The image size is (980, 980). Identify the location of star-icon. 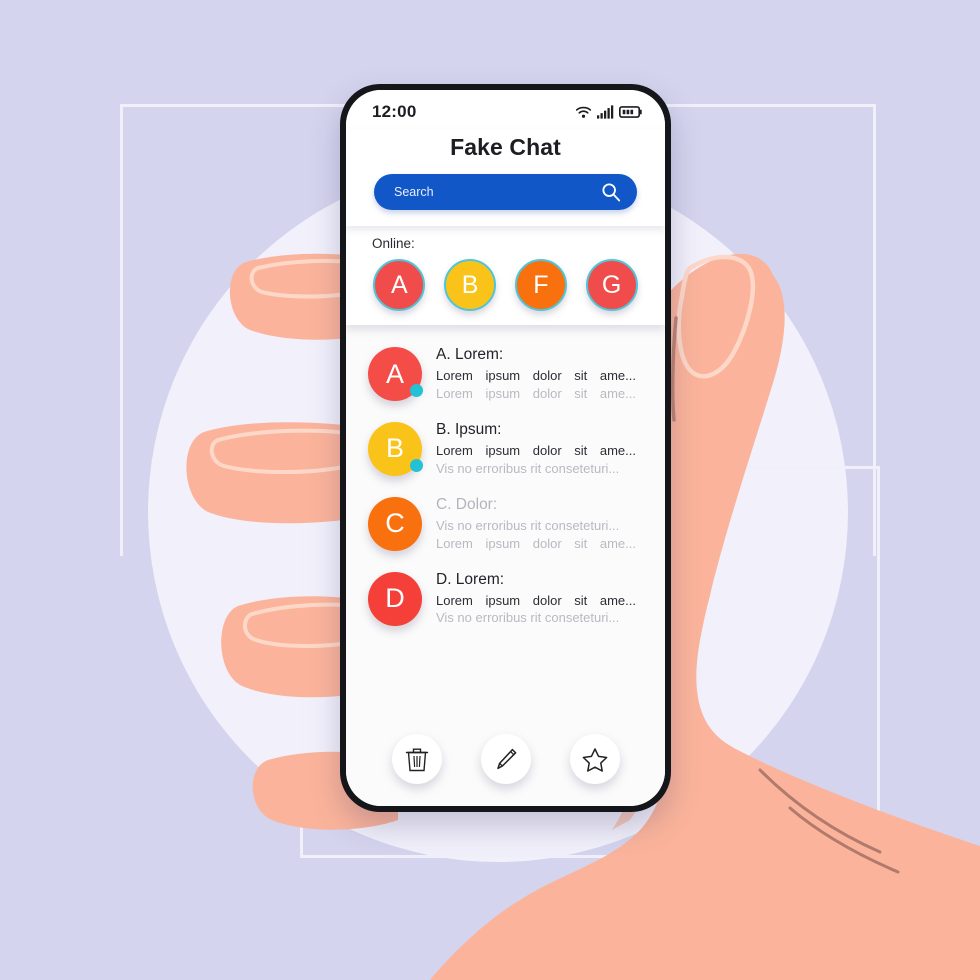
(594, 759).